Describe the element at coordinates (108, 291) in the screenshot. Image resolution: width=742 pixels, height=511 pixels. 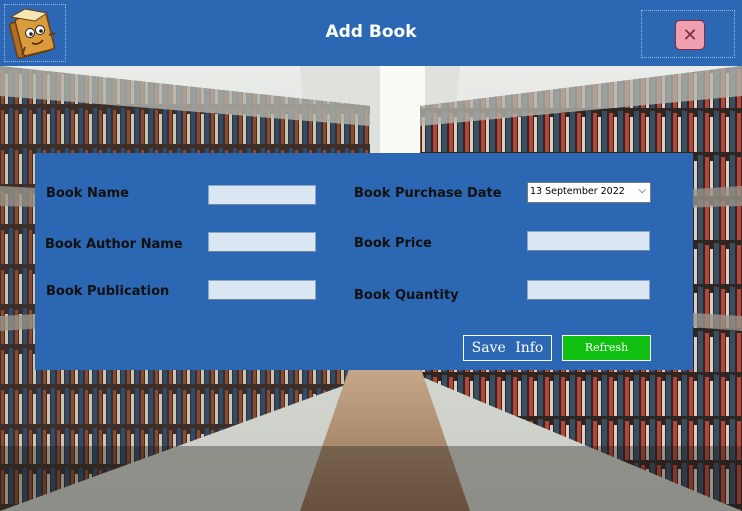
I see `book-publication-label: Book Publication` at that location.